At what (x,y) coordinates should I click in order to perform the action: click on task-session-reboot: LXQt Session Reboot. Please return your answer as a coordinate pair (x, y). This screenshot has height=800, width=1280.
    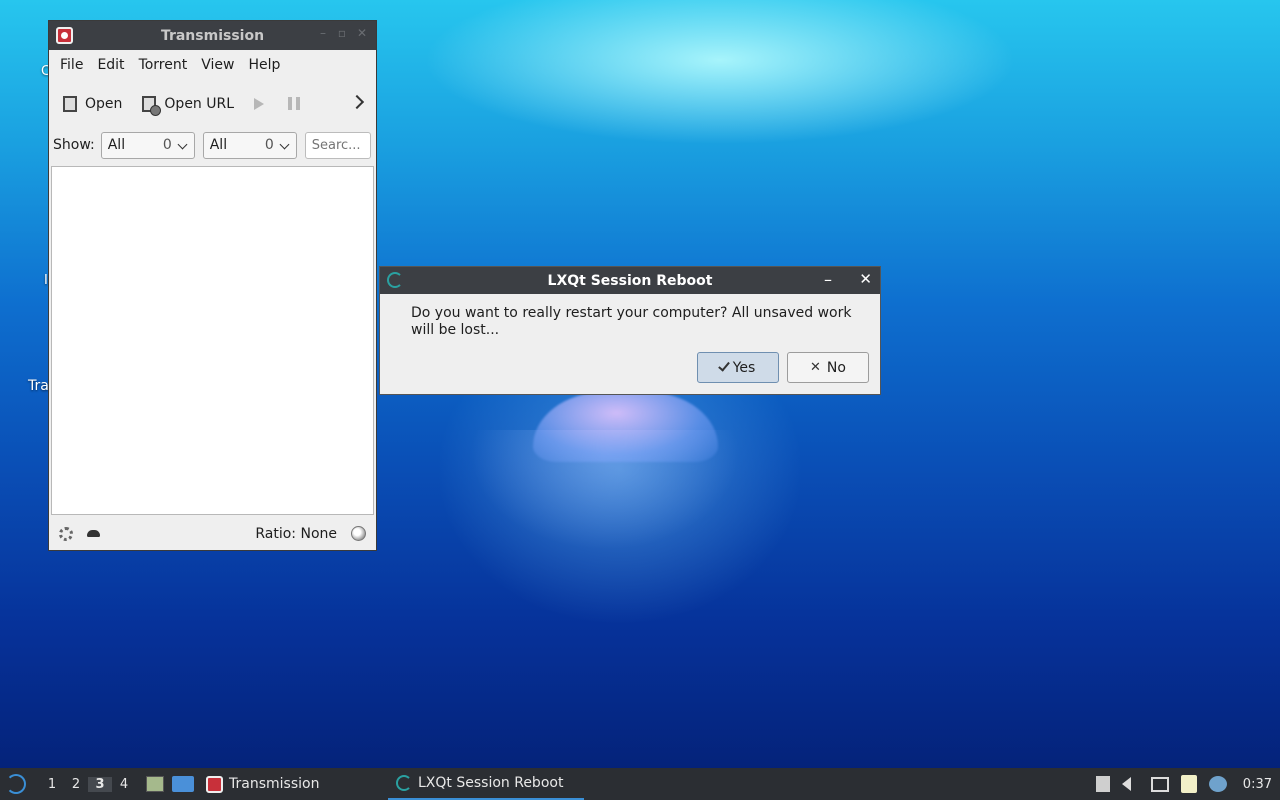
    Looking at the image, I should click on (486, 784).